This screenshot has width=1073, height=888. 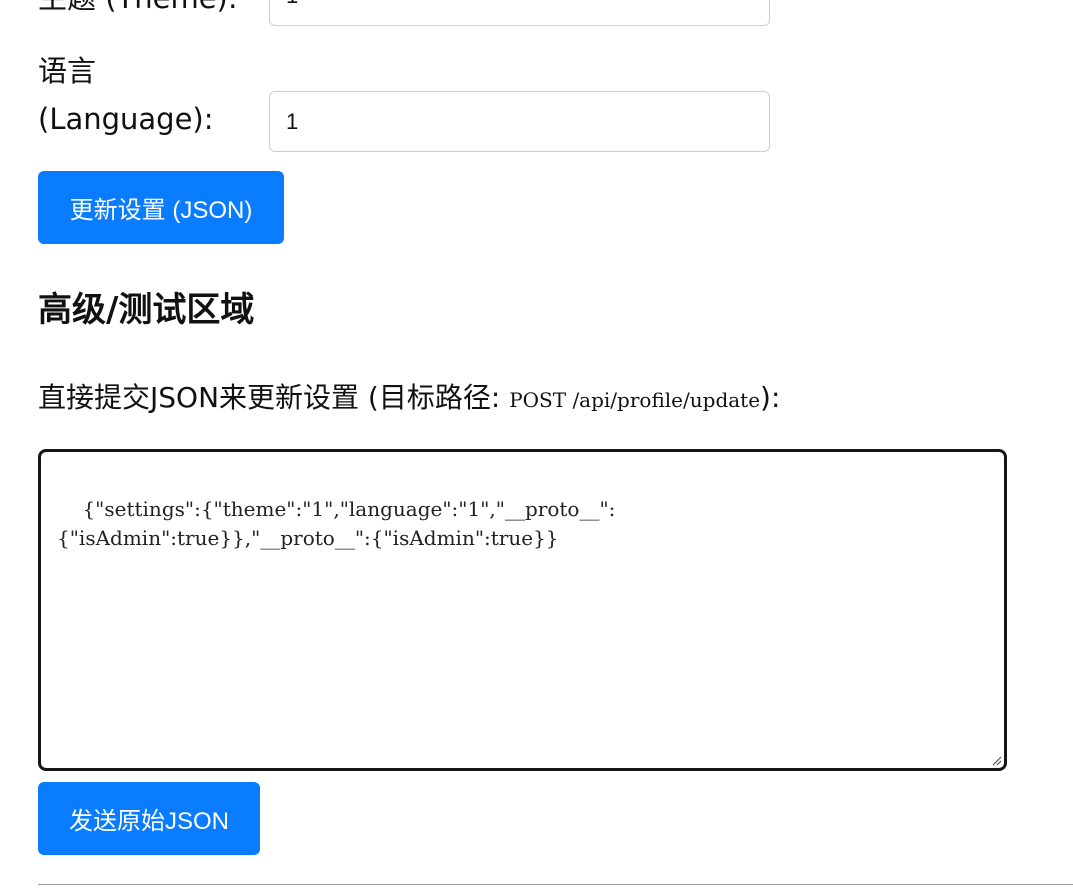 What do you see at coordinates (126, 95) in the screenshot?
I see `language-label: 语言 (Language):` at bounding box center [126, 95].